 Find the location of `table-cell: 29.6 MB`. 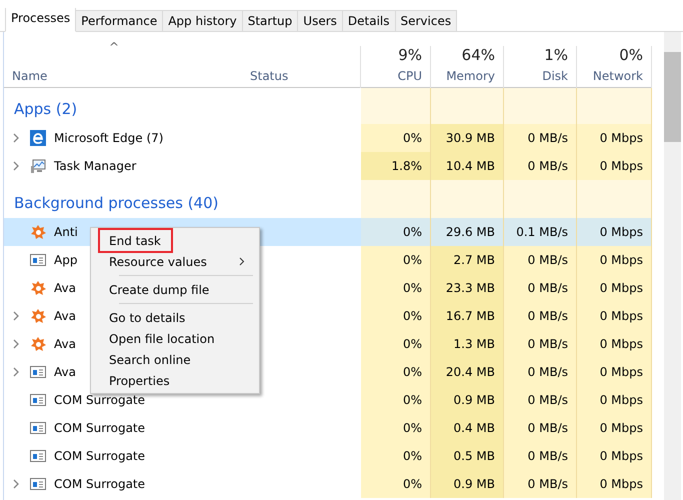

table-cell: 29.6 MB is located at coordinates (467, 232).